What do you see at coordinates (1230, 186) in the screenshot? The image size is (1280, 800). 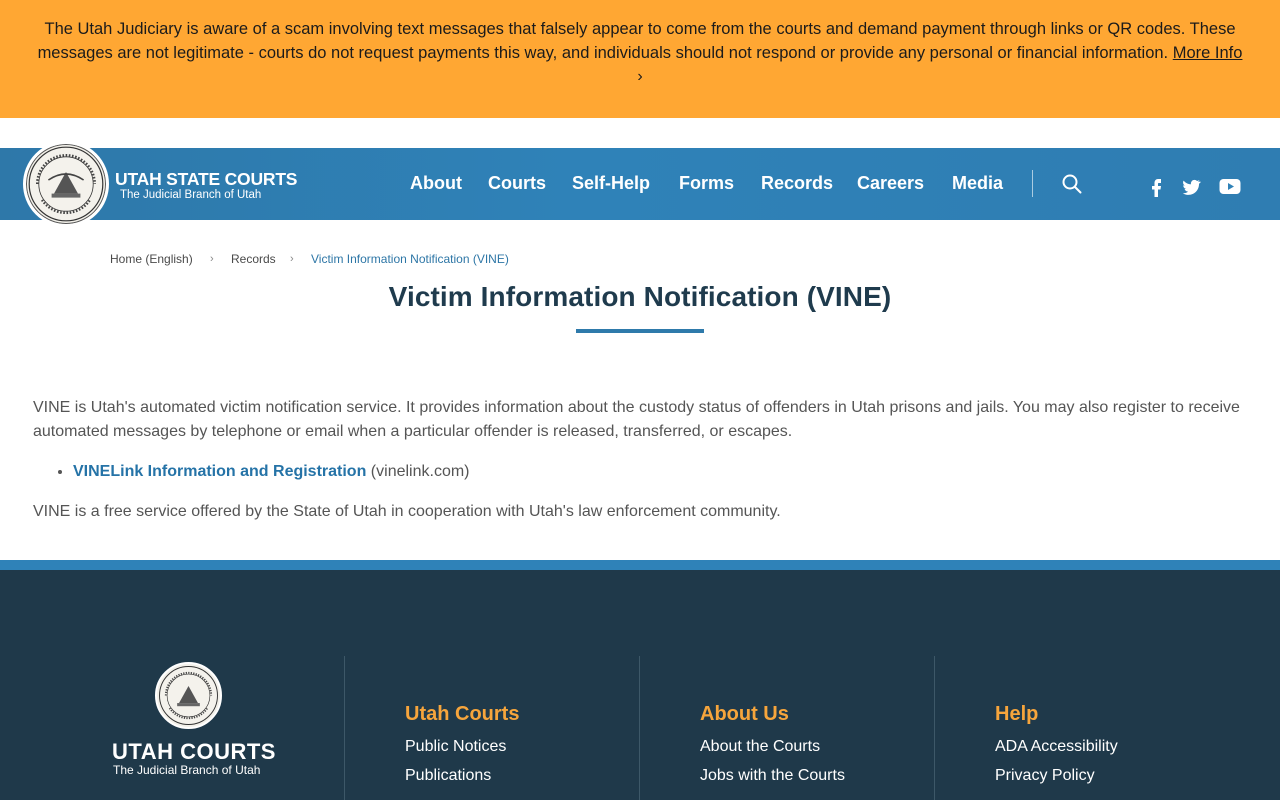 I see `youtube-icon` at bounding box center [1230, 186].